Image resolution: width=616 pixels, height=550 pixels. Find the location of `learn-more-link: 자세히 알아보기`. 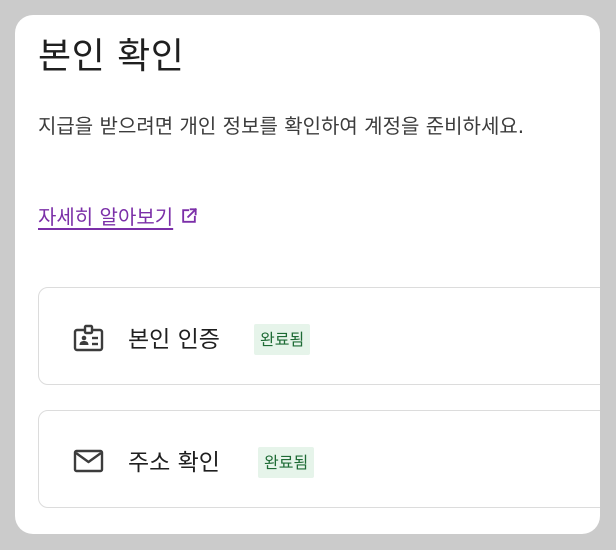

learn-more-link: 자세히 알아보기 is located at coordinates (118, 215).